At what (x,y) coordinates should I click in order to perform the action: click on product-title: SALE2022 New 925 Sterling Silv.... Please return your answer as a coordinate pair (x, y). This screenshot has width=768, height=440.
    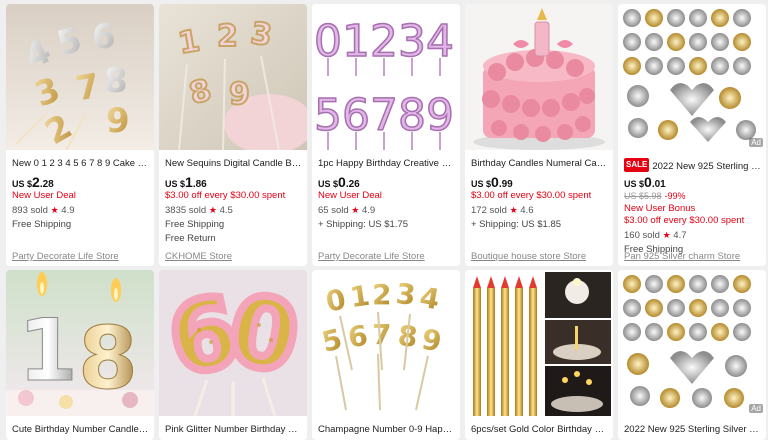
    Looking at the image, I should click on (692, 165).